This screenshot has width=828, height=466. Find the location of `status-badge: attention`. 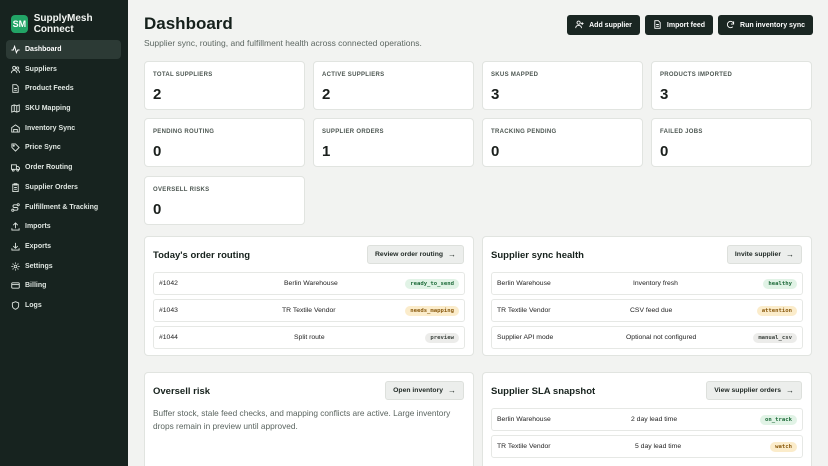

status-badge: attention is located at coordinates (776, 311).